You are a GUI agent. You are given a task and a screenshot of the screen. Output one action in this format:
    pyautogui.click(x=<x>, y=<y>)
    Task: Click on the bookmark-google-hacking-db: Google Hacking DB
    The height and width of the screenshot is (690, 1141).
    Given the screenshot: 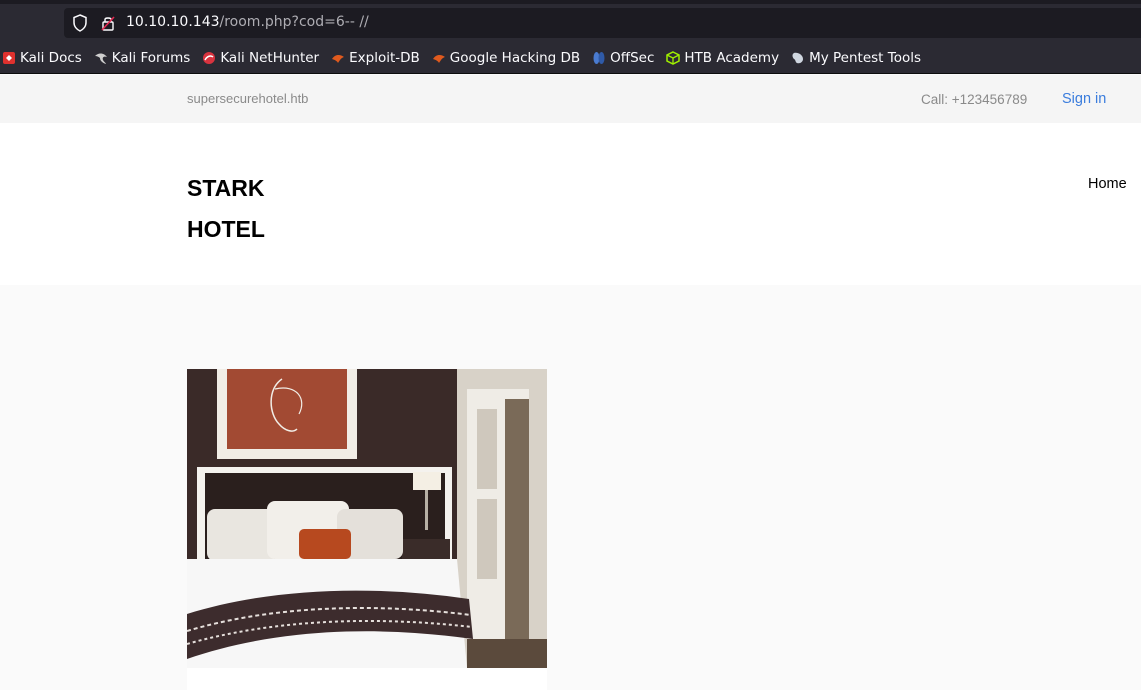 What is the action you would take?
    pyautogui.click(x=506, y=58)
    